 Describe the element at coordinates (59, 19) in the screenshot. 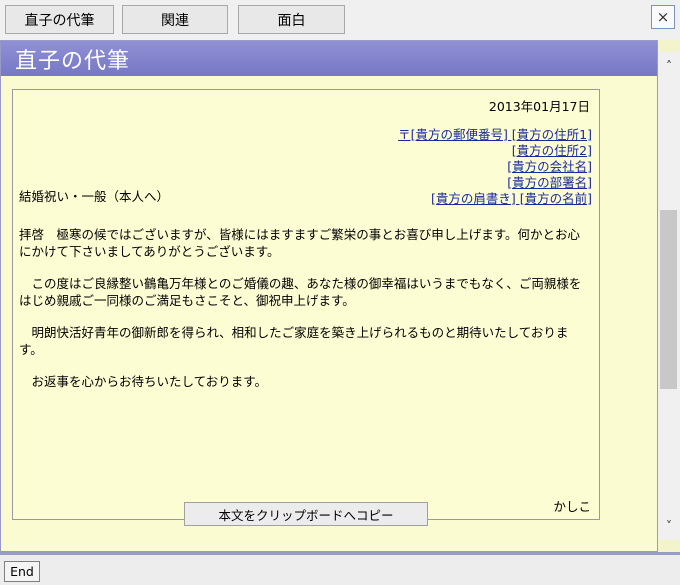

I see `tab-naoko-daihitsu: 直子の代筆` at that location.